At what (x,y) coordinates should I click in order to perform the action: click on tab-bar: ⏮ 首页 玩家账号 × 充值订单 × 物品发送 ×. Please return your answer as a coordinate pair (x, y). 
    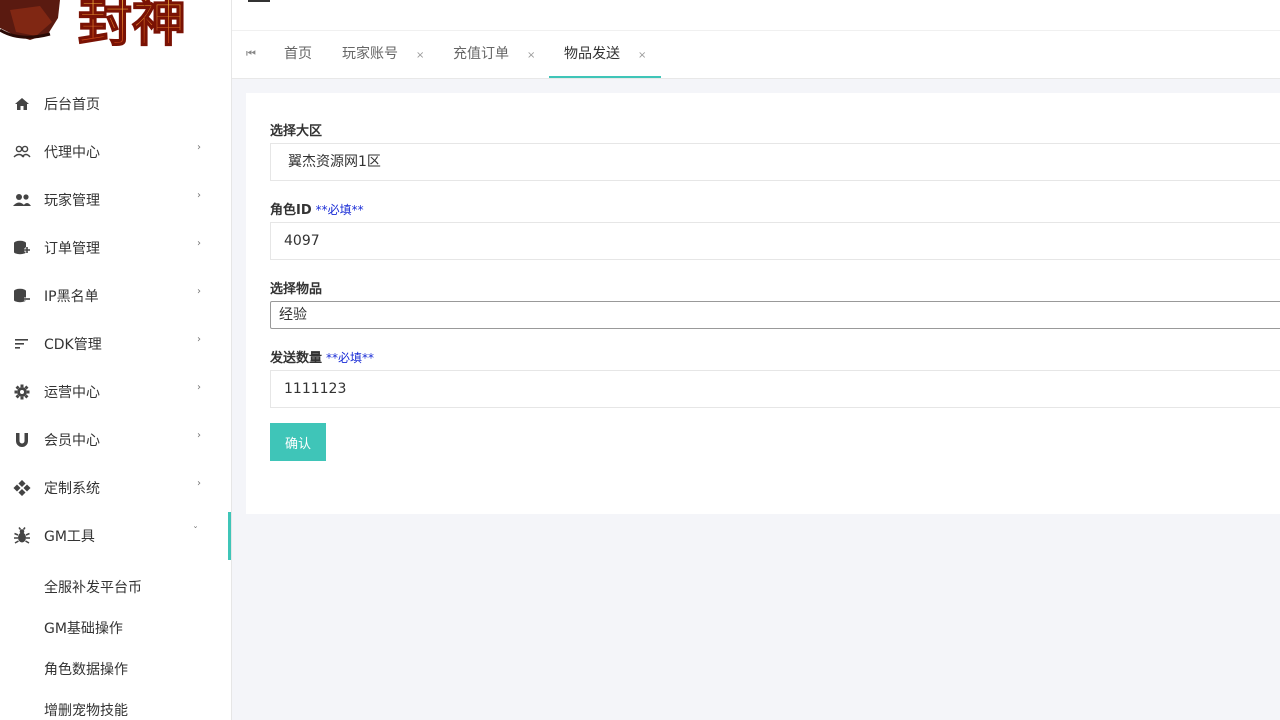
    Looking at the image, I should click on (756, 54).